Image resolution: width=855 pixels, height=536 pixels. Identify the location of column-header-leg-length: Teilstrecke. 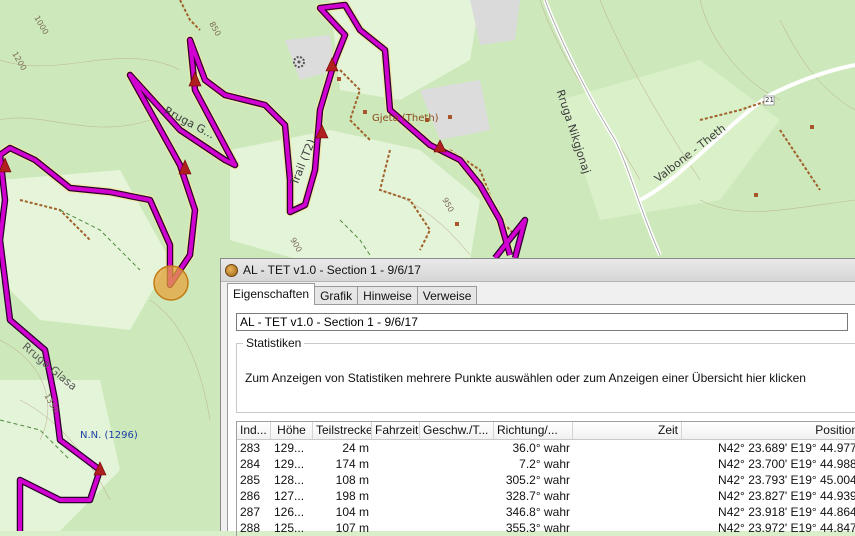
(342, 430).